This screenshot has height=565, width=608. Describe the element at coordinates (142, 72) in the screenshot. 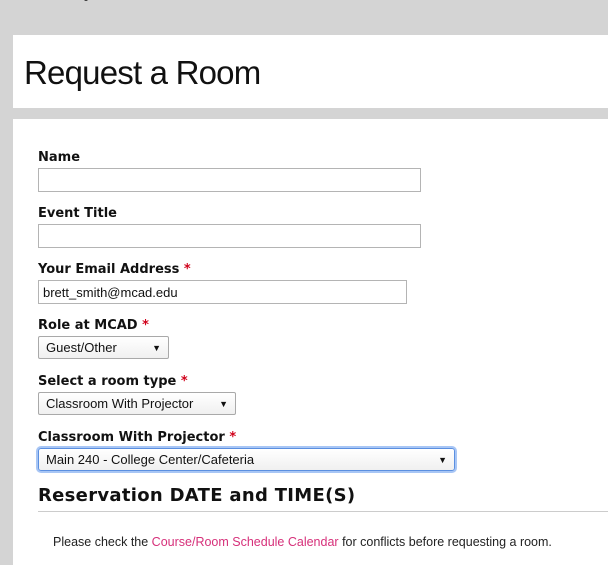

I see `page-title: Request a Room` at that location.